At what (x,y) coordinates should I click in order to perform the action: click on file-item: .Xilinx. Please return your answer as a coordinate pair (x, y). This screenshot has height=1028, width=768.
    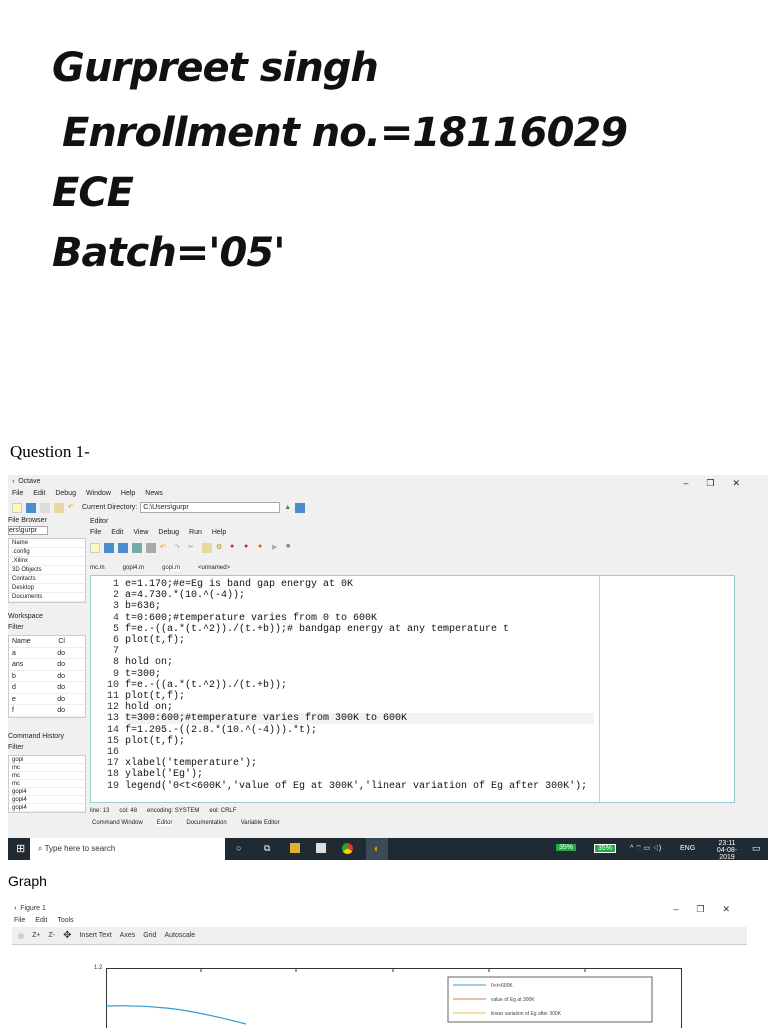
    Looking at the image, I should click on (47, 561).